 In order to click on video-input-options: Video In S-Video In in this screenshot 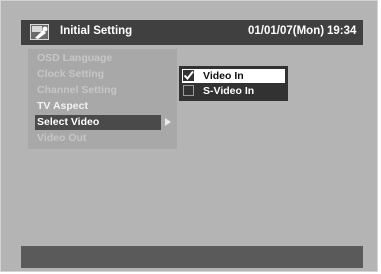, I will do `click(233, 83)`.